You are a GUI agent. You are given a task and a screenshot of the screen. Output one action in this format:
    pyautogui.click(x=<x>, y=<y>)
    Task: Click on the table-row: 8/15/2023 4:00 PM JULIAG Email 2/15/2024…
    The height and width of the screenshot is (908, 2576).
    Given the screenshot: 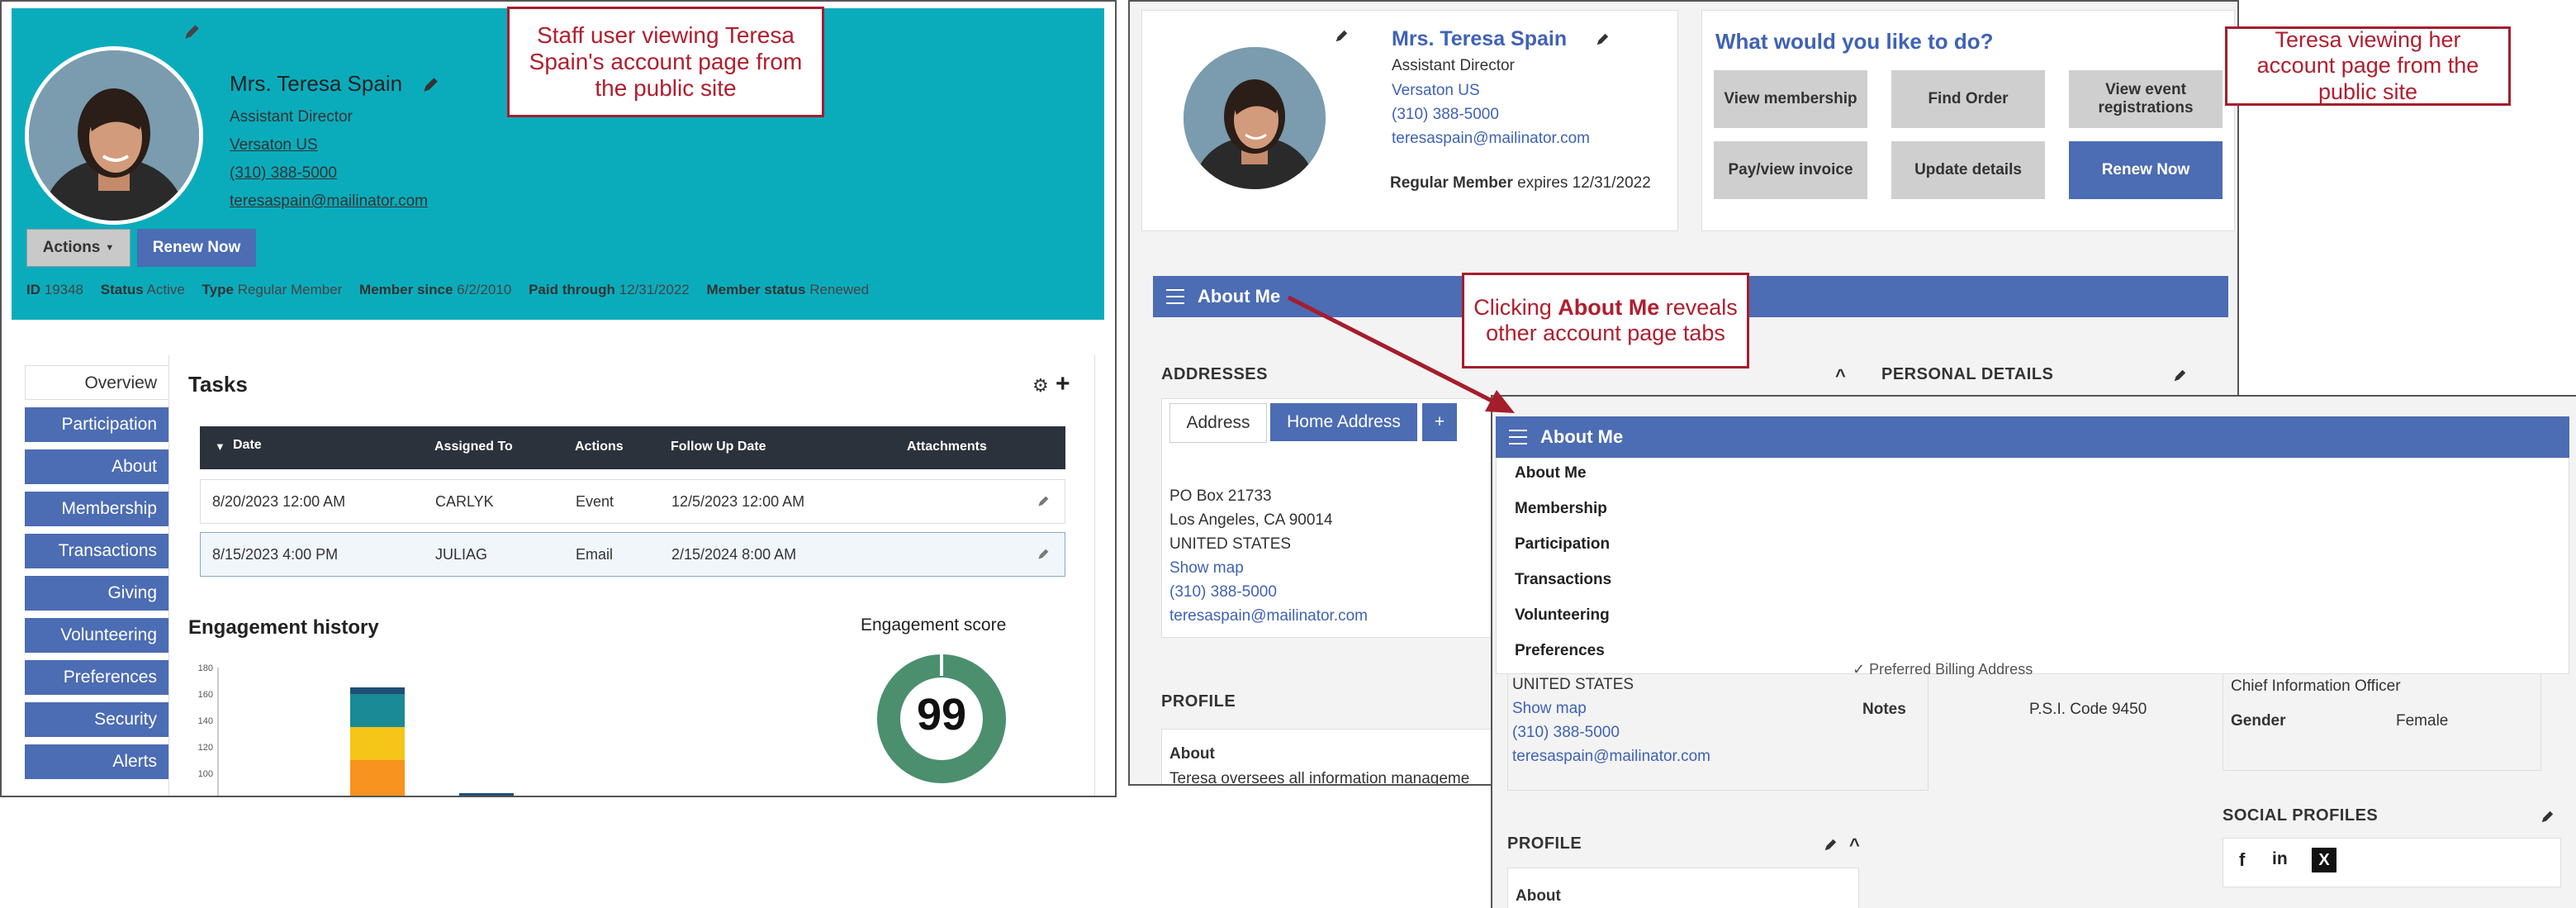 What is the action you would take?
    pyautogui.click(x=632, y=554)
    